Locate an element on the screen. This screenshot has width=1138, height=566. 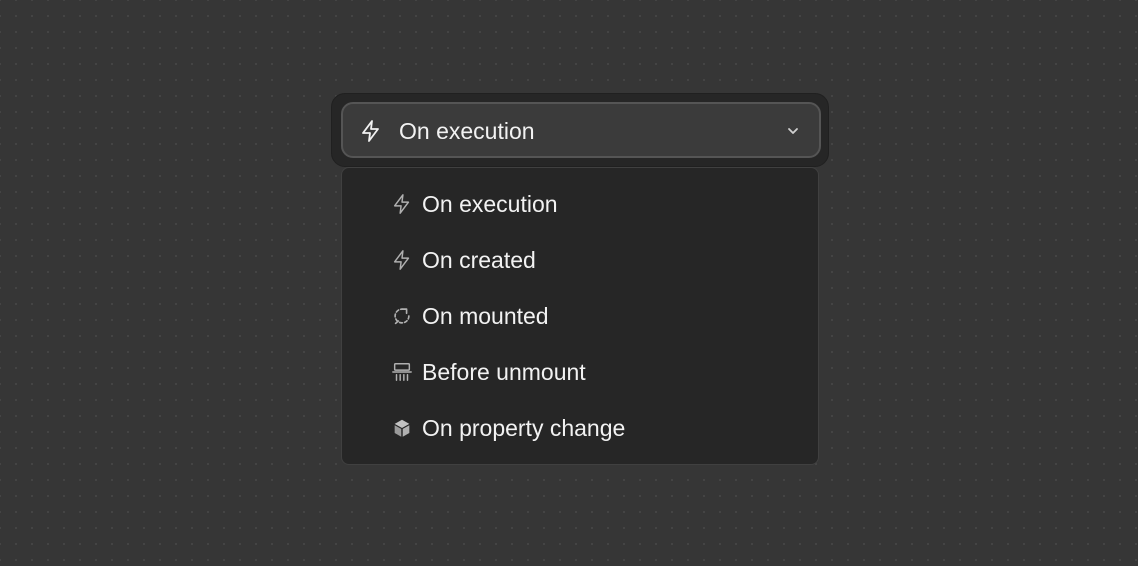
menu-item-label: On mounted is located at coordinates (485, 316).